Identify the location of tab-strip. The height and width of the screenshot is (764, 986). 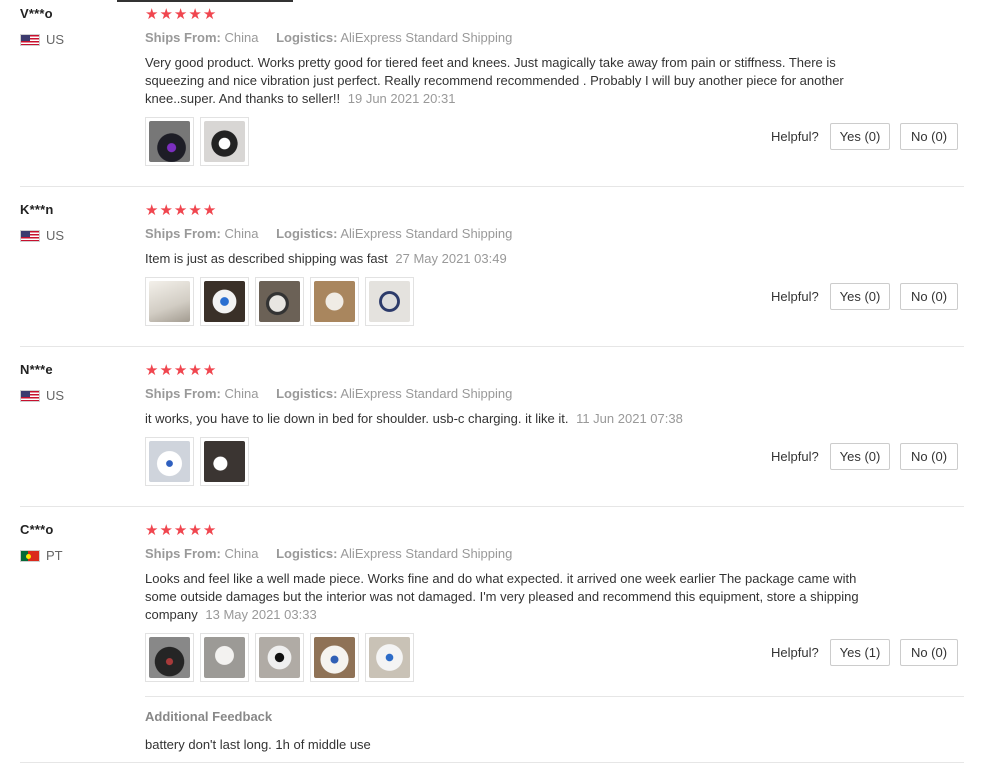
(493, 1).